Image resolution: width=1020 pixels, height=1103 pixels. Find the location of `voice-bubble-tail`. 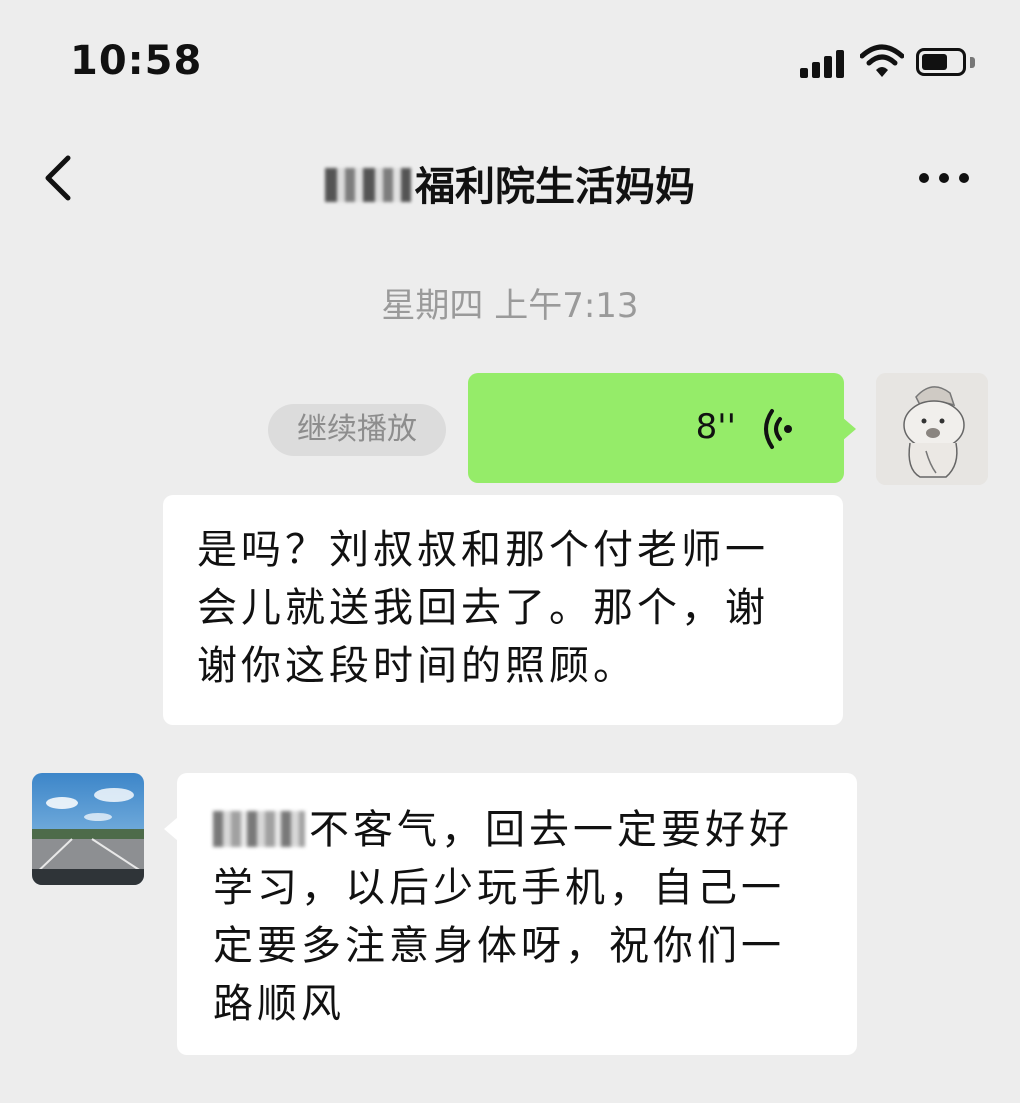

voice-bubble-tail is located at coordinates (849, 429).